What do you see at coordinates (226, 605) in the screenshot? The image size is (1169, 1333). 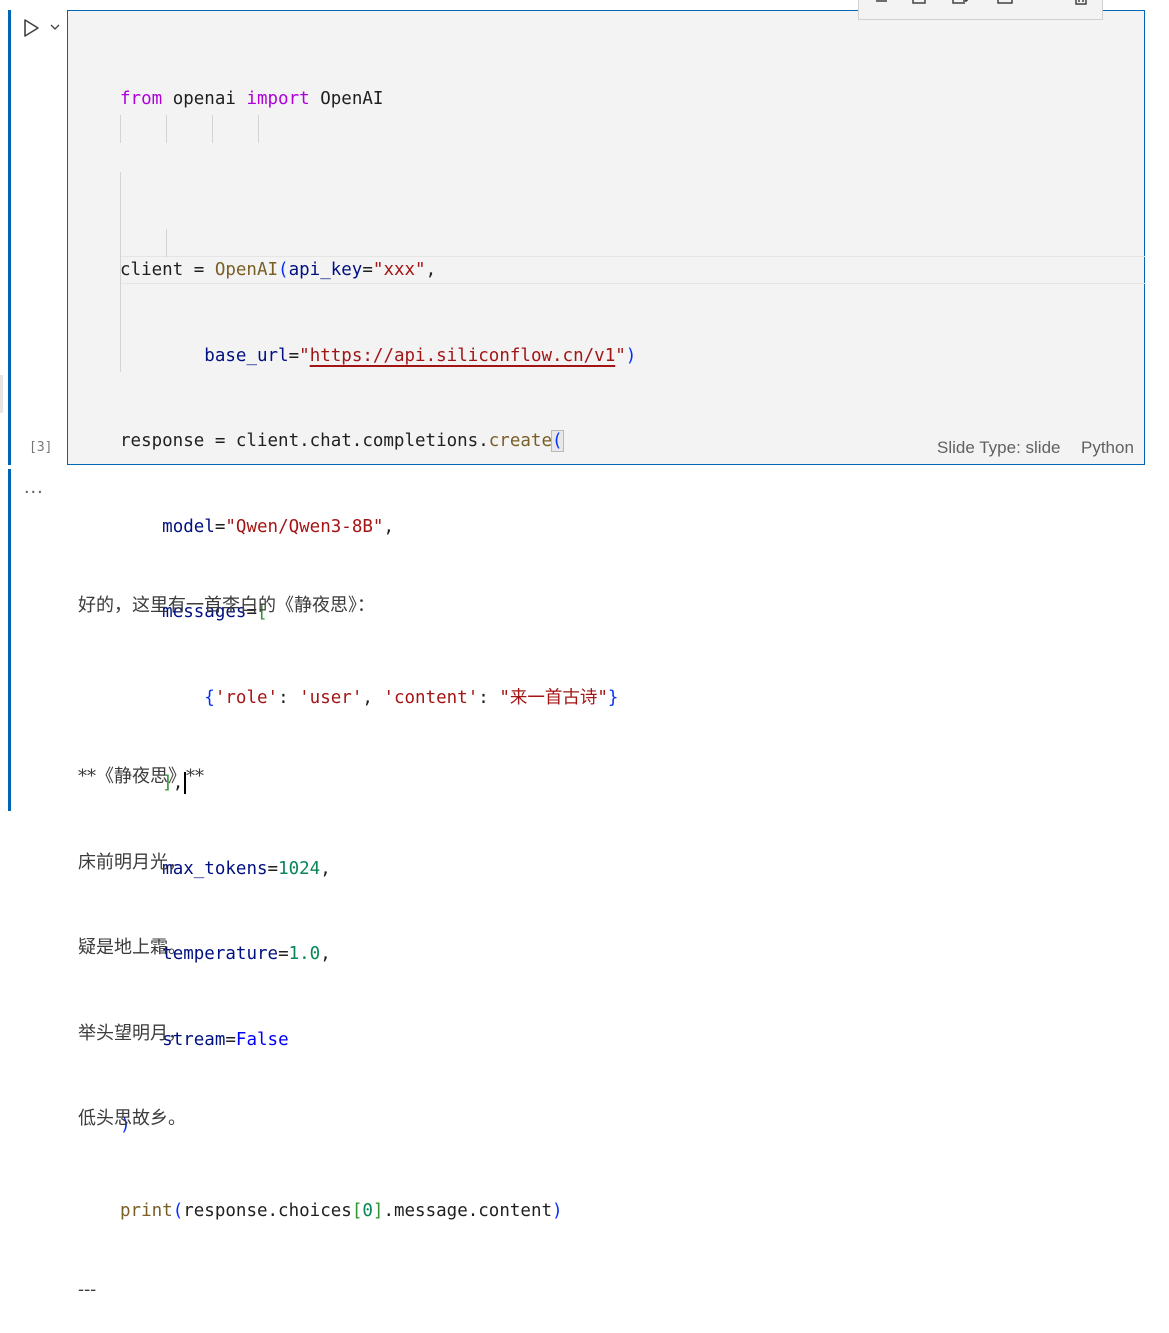 I see `output-line: 好的，这里有一首李白的《静夜思》：` at bounding box center [226, 605].